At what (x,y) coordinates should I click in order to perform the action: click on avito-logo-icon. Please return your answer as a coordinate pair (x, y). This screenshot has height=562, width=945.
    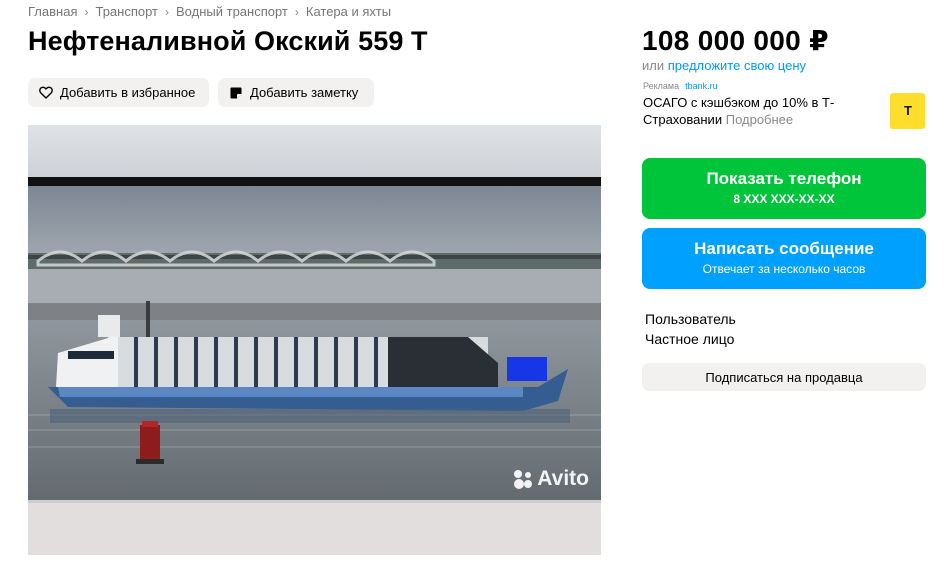
    Looking at the image, I should click on (523, 479).